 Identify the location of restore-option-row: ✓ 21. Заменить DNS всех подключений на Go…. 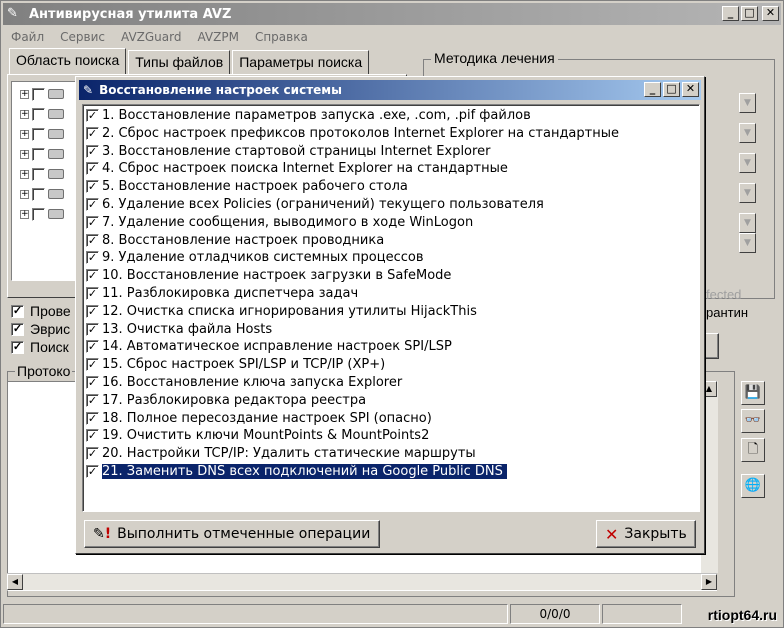
(297, 471).